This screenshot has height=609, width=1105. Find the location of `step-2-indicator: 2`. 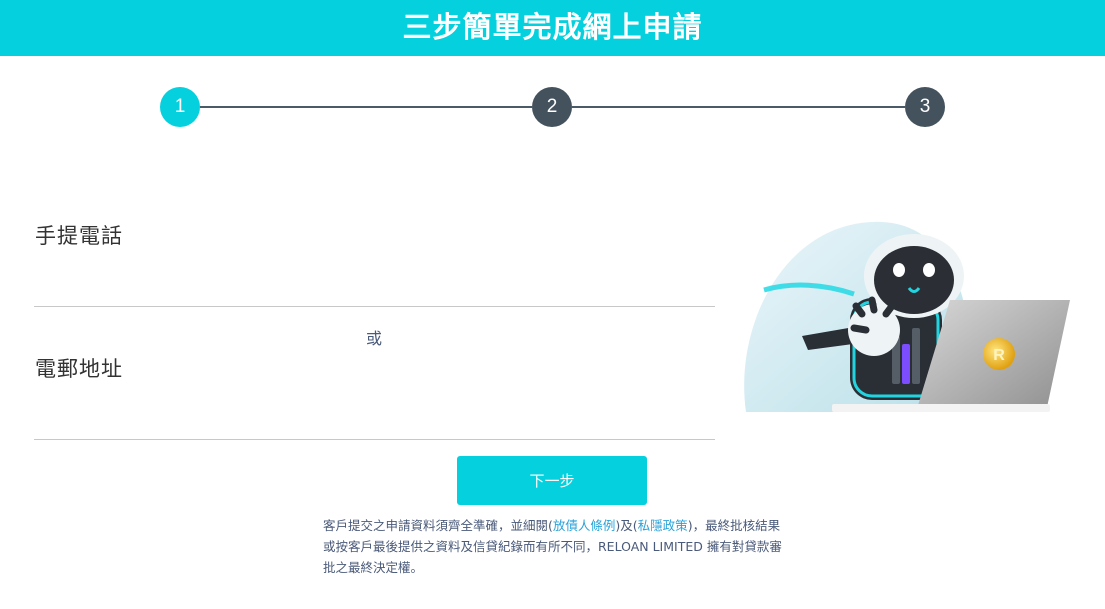

step-2-indicator: 2 is located at coordinates (552, 107).